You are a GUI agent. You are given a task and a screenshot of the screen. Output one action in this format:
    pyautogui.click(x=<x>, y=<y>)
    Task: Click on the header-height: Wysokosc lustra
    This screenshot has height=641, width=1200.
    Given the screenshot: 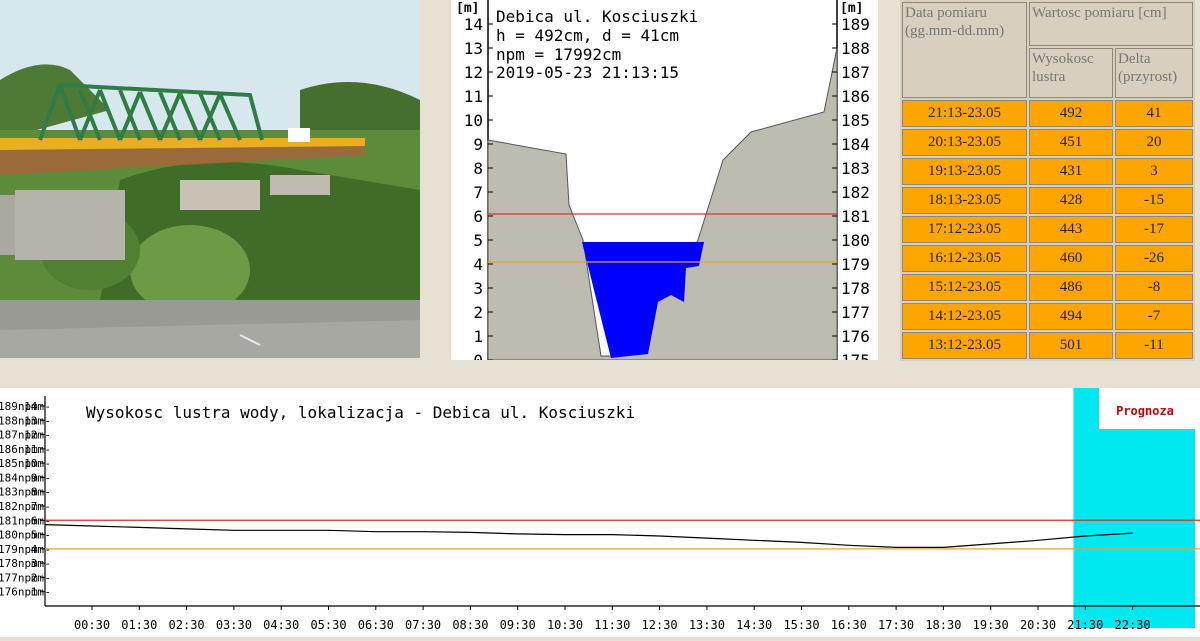 What is the action you would take?
    pyautogui.click(x=1071, y=73)
    